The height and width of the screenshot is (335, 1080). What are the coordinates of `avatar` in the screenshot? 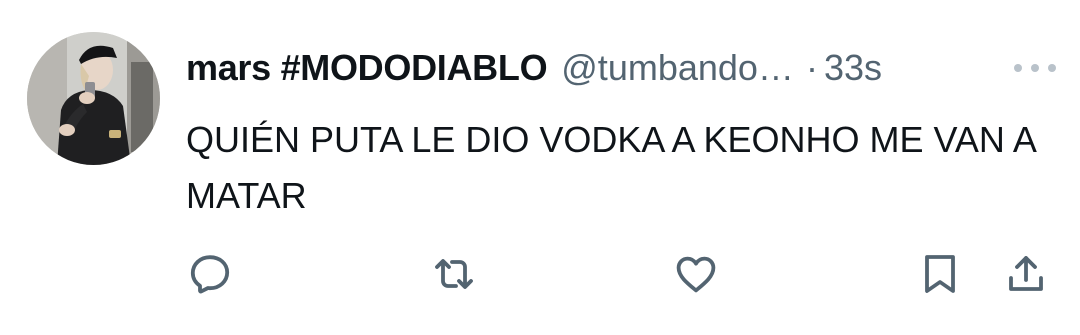 It's located at (93, 98).